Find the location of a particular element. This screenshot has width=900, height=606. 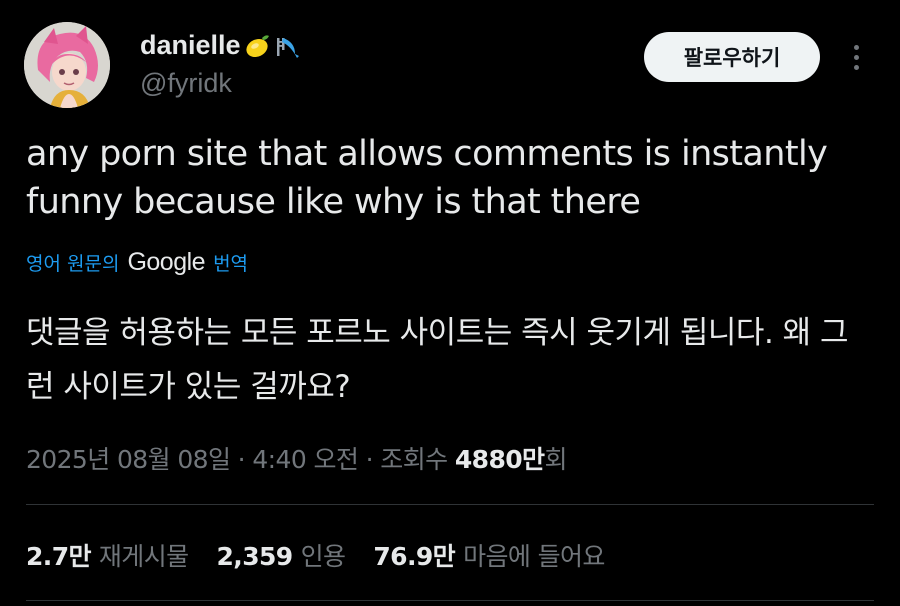

tweet-meta: 2025년 08월 08일 · 4:40 오전 · 조회수 4880만회 is located at coordinates (296, 458).